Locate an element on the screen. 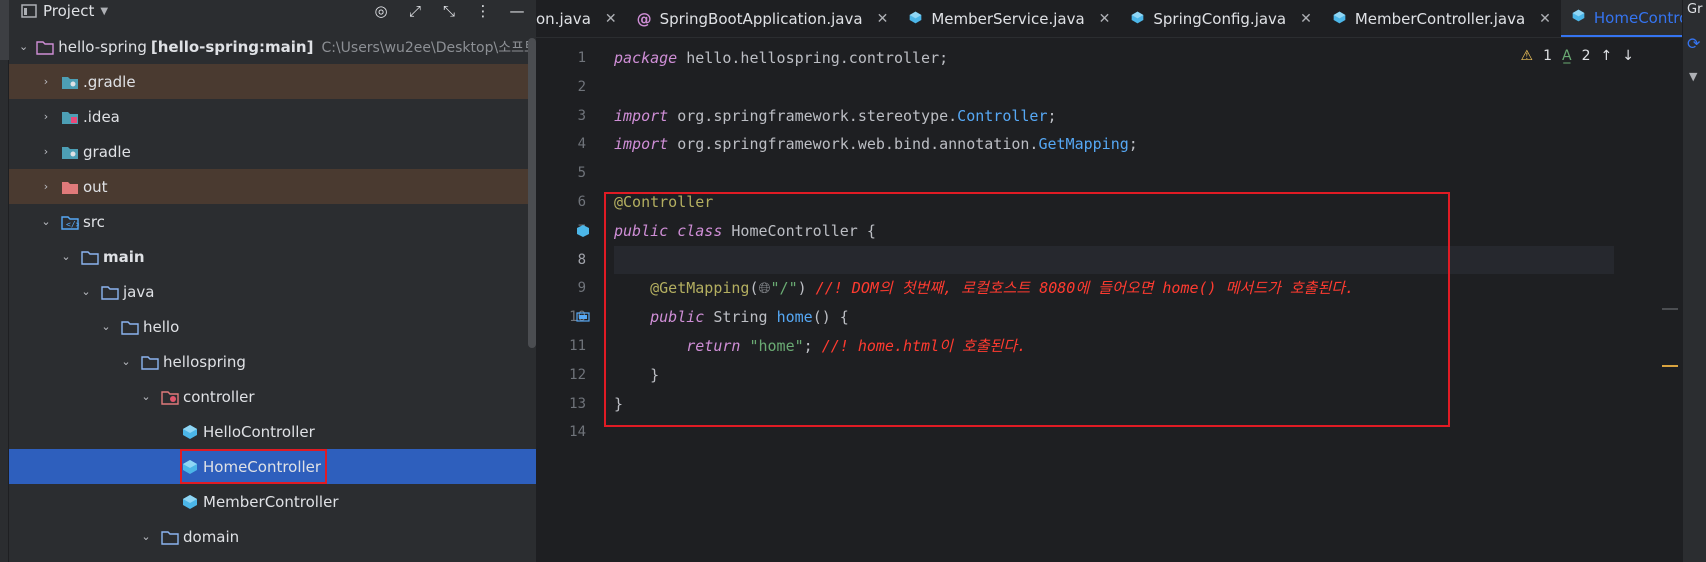  project-folder-icon is located at coordinates (29, 11).